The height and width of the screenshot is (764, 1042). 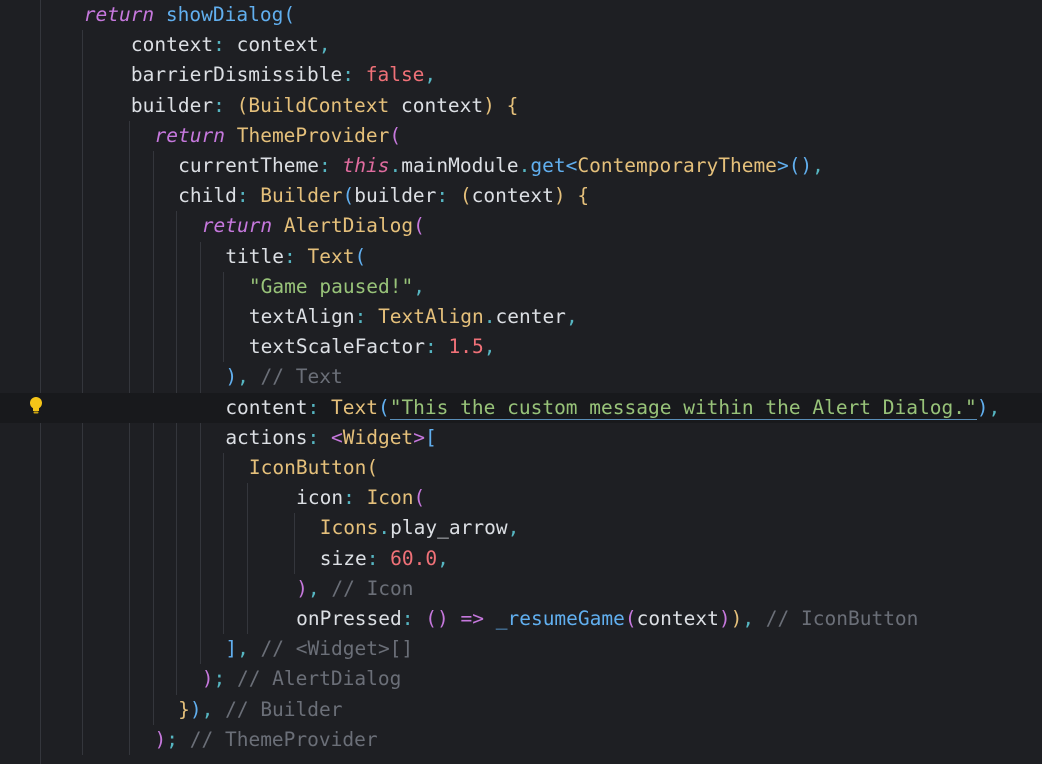 What do you see at coordinates (248, 165) in the screenshot?
I see `code-token: currentTheme` at bounding box center [248, 165].